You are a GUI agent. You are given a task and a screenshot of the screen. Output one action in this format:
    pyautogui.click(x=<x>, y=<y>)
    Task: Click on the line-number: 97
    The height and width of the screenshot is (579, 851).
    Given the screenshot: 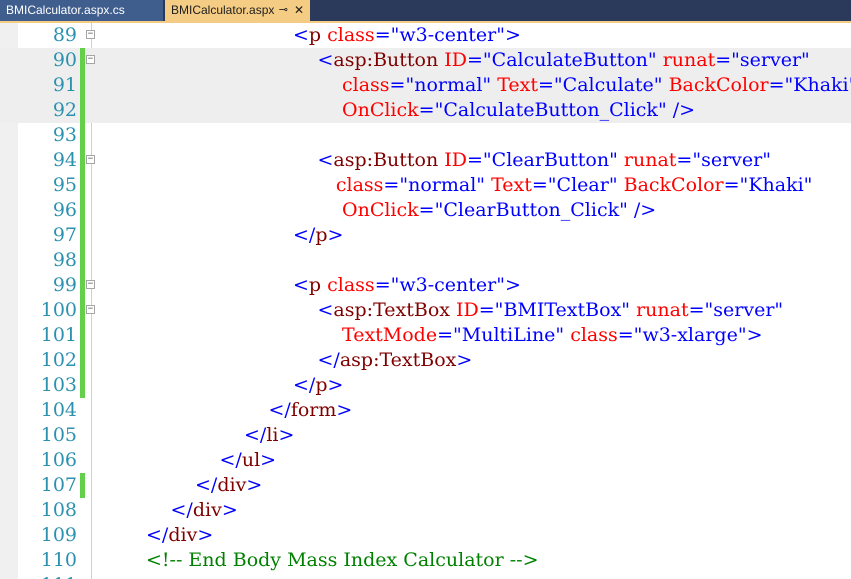 What is the action you would take?
    pyautogui.click(x=64, y=235)
    